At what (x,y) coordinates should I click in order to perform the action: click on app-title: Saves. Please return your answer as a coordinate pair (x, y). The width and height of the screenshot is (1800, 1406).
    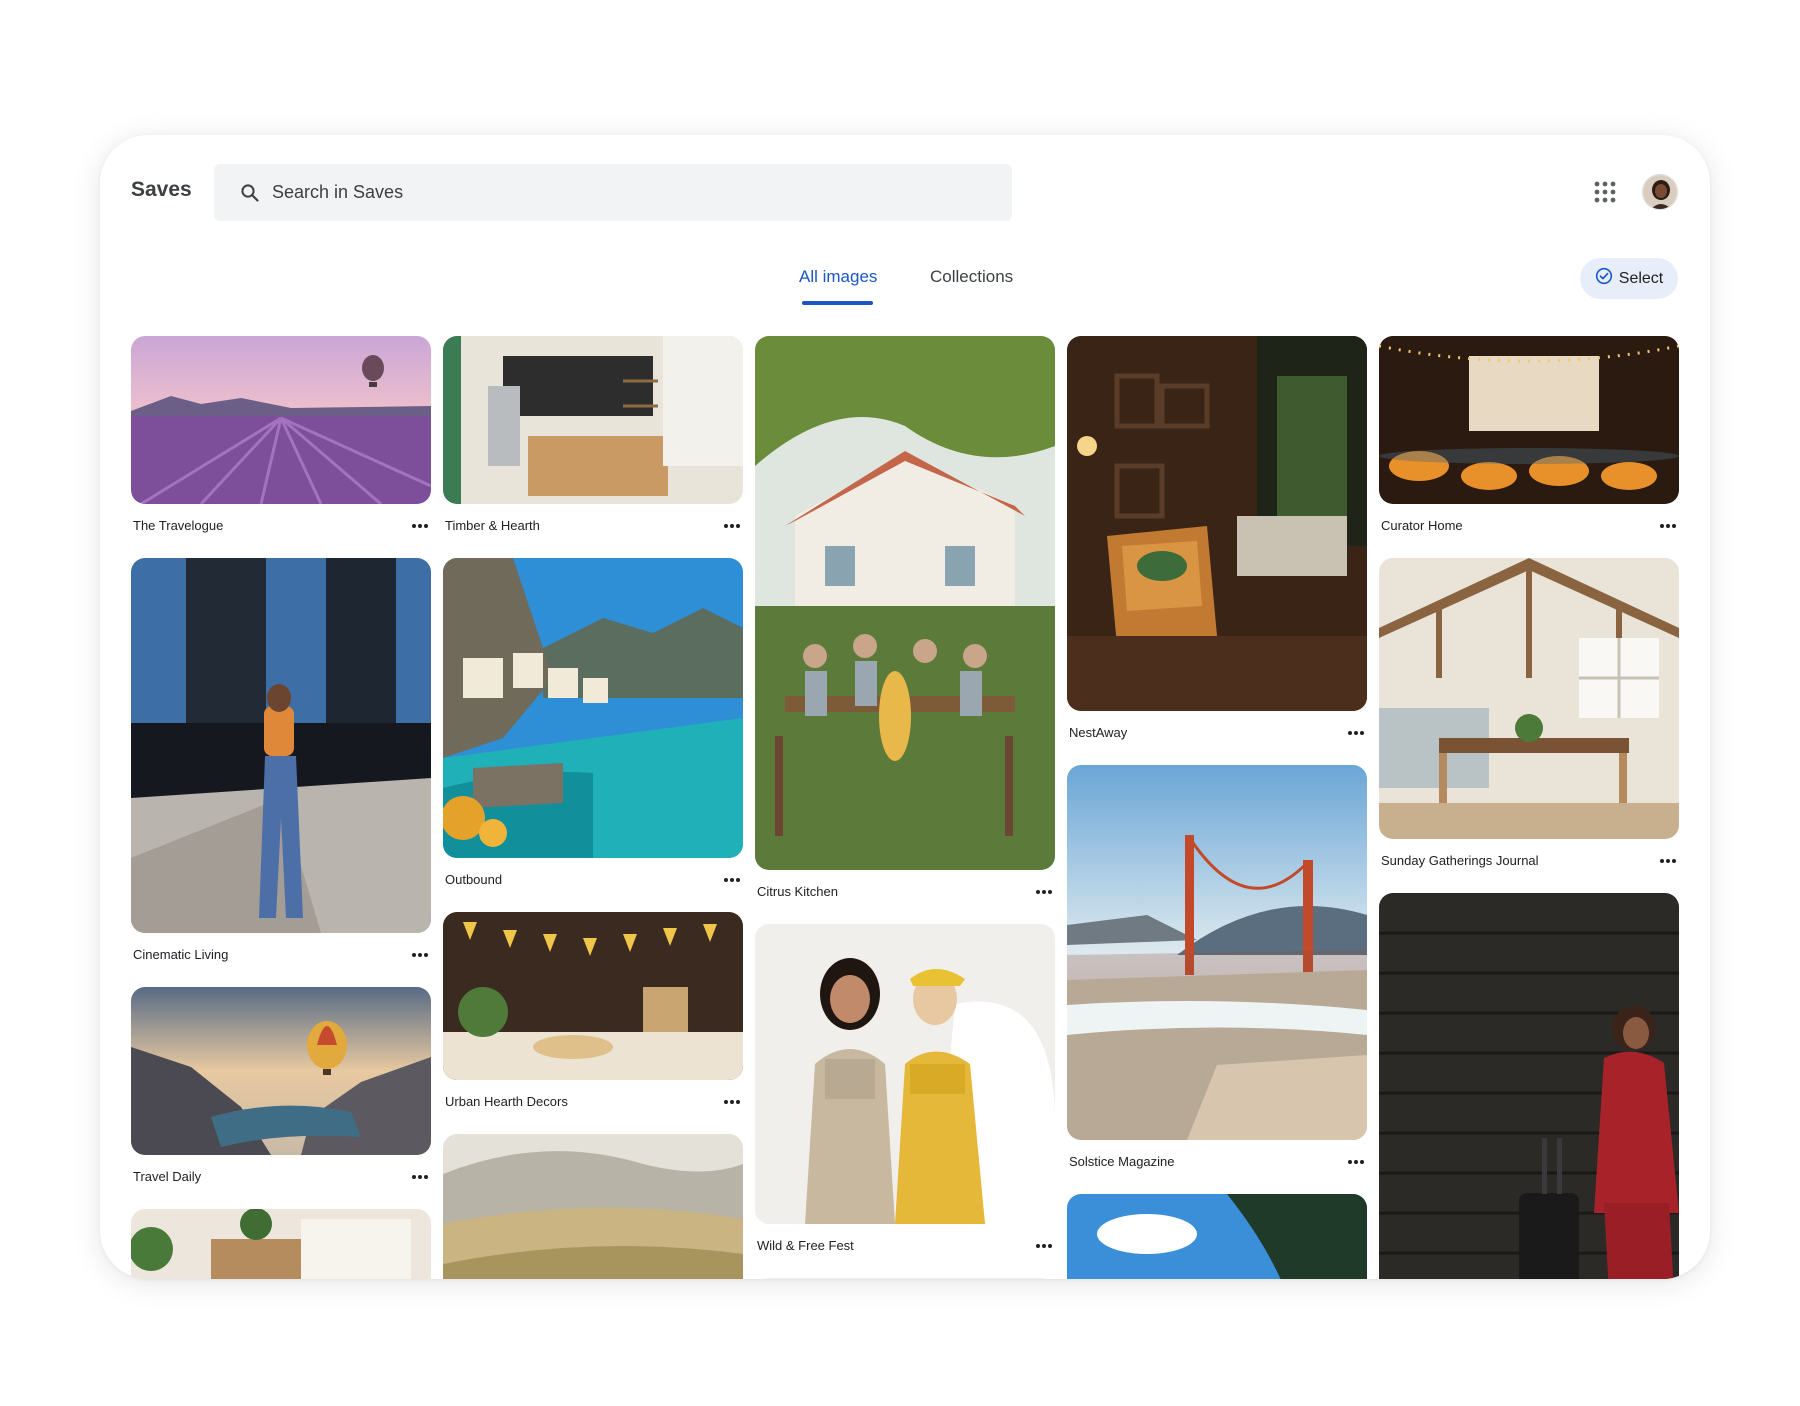
    Looking at the image, I should click on (161, 189).